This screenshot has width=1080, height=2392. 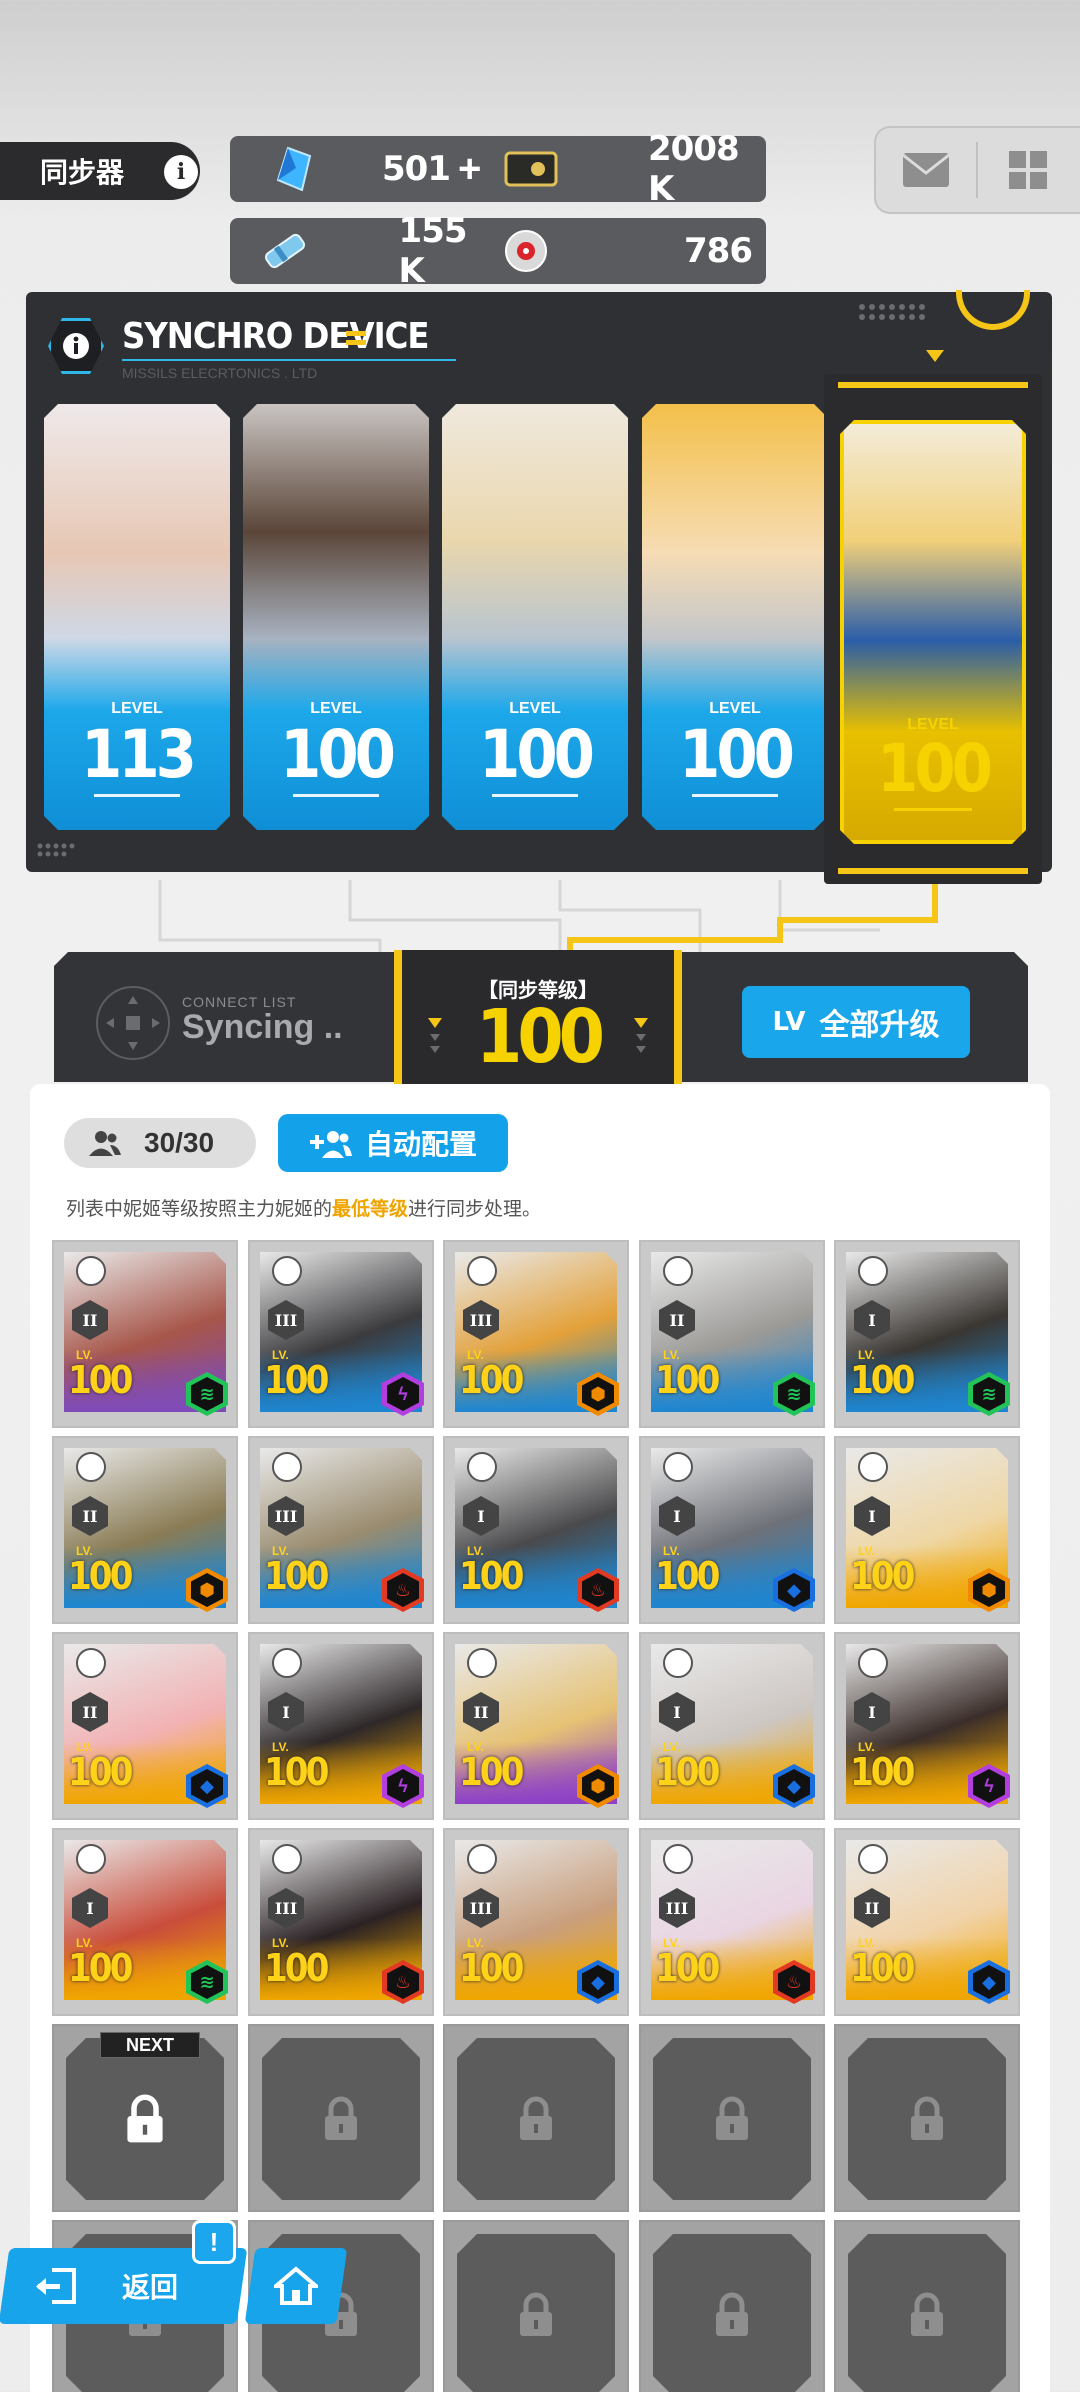 What do you see at coordinates (694, 169) in the screenshot?
I see `credit-count: 2008 K` at bounding box center [694, 169].